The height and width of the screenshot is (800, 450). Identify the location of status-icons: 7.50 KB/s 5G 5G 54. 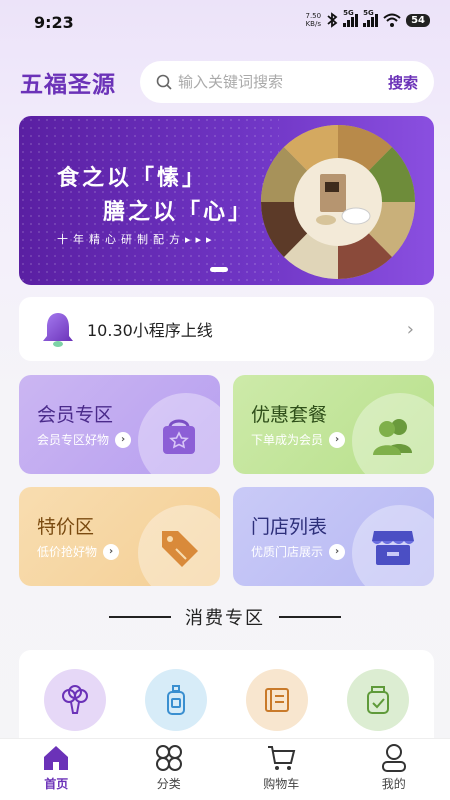
(367, 18).